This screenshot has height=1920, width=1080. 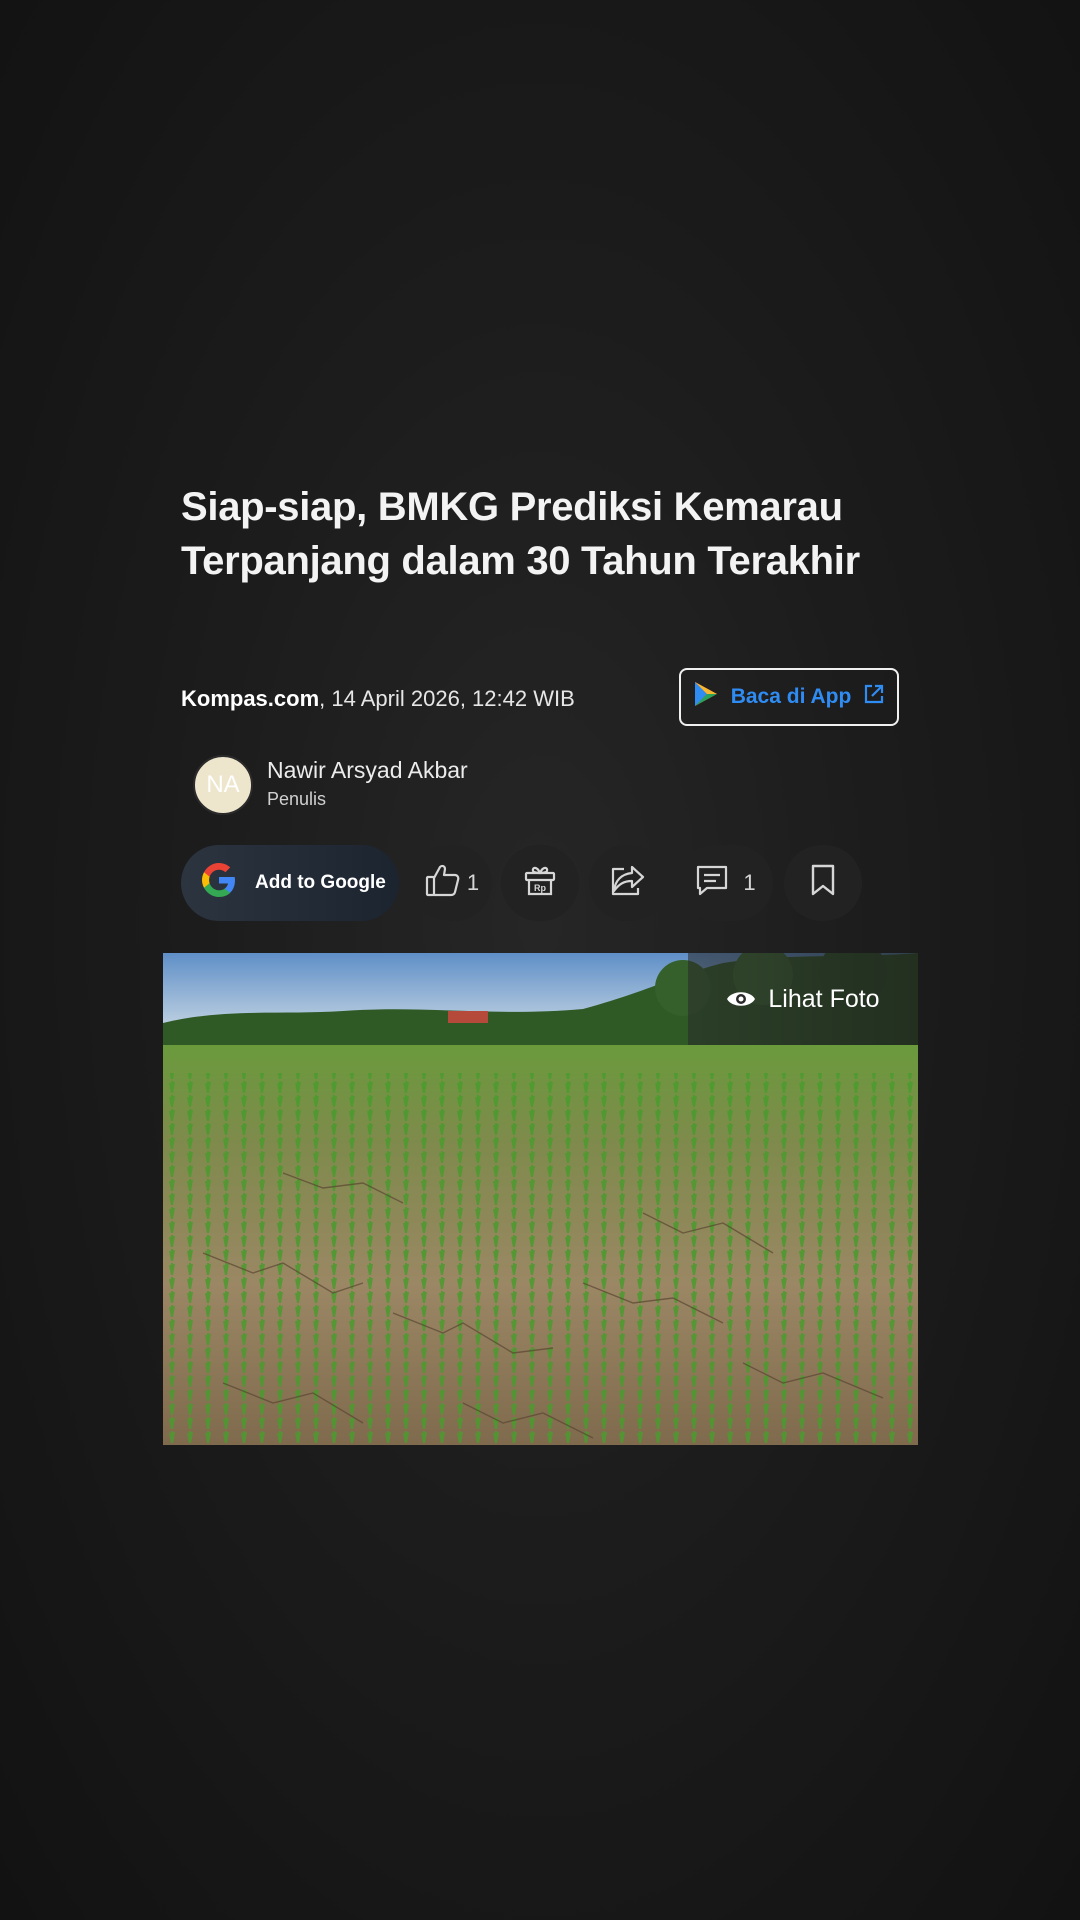 I want to click on gift-icon: Rp, so click(x=540, y=883).